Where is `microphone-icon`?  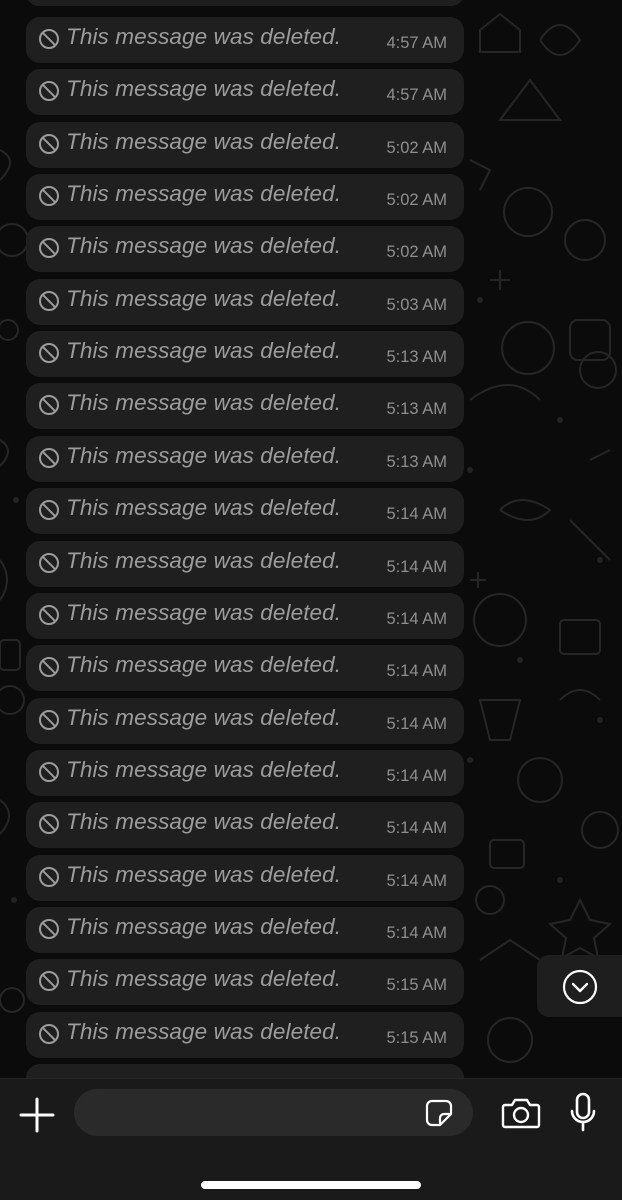 microphone-icon is located at coordinates (583, 1113).